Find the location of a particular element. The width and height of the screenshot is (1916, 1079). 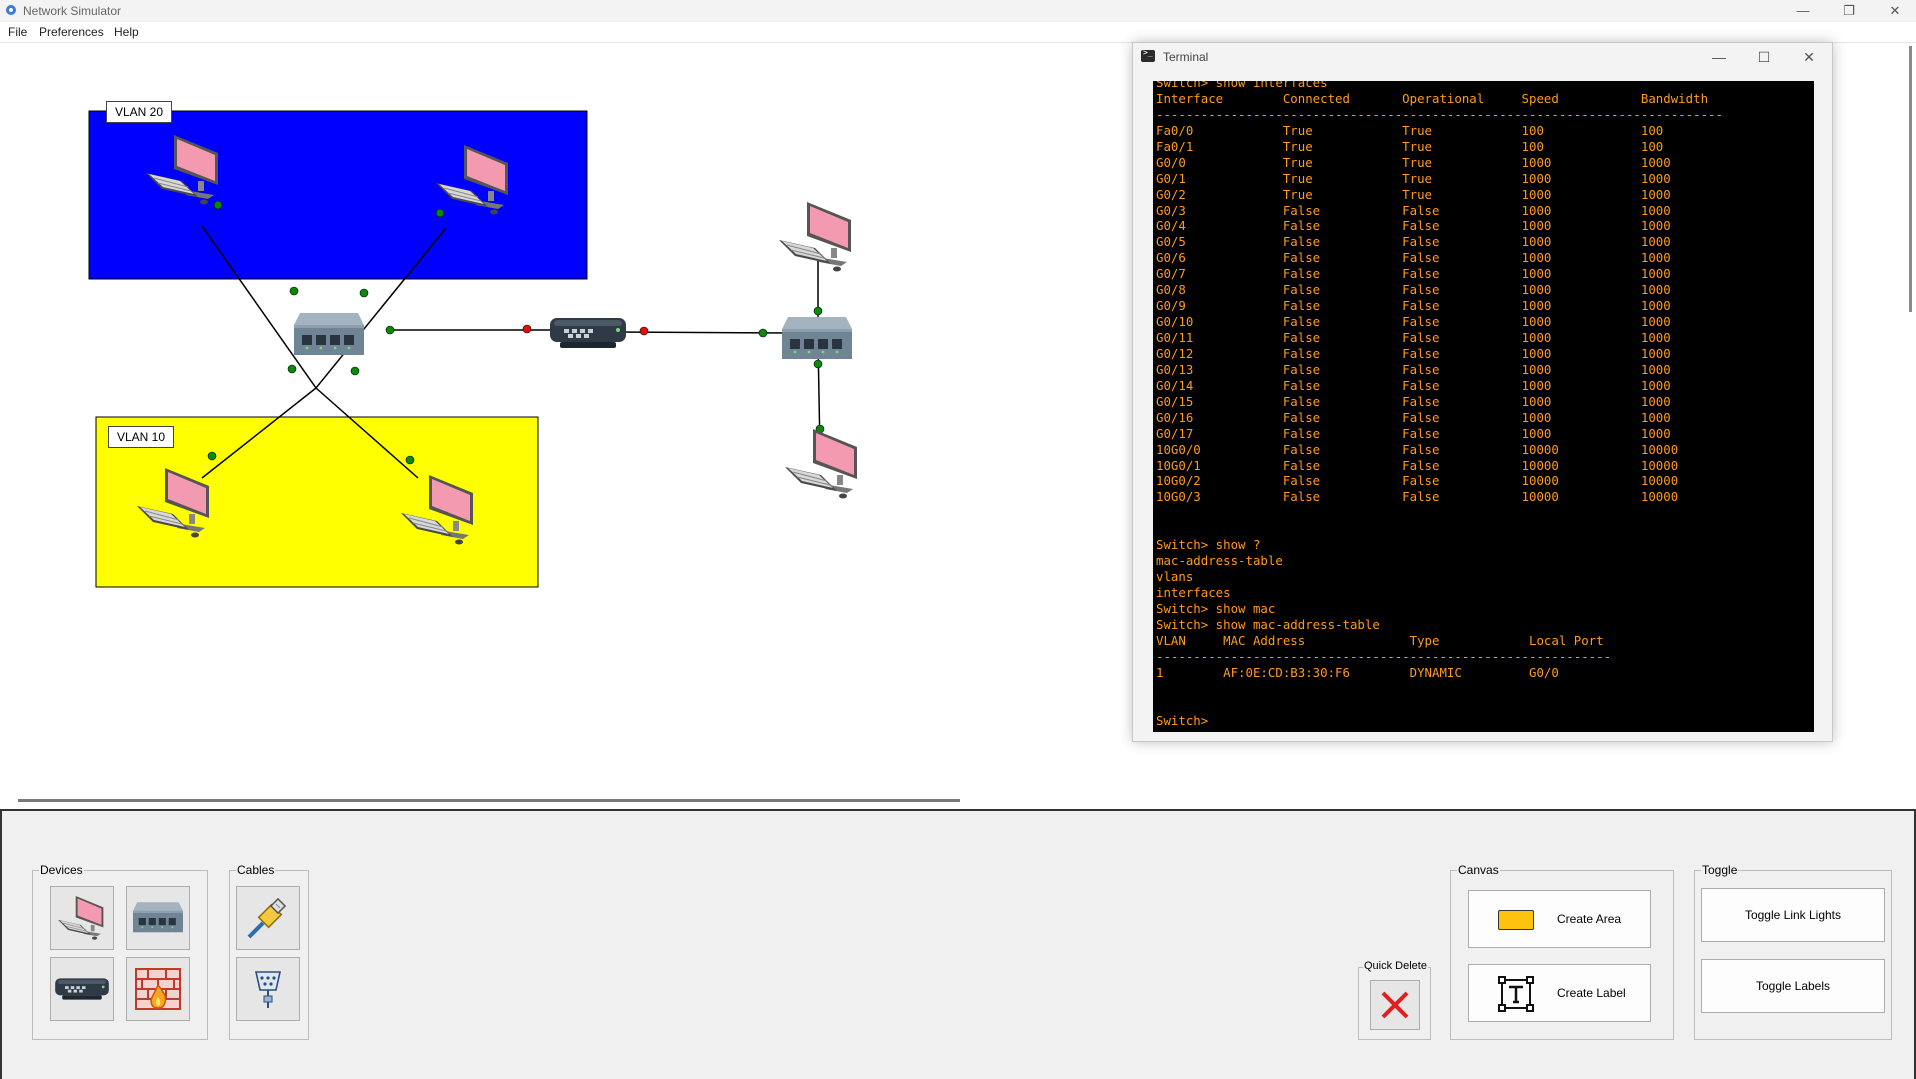

vlan20-label: VLAN 20 is located at coordinates (139, 112).